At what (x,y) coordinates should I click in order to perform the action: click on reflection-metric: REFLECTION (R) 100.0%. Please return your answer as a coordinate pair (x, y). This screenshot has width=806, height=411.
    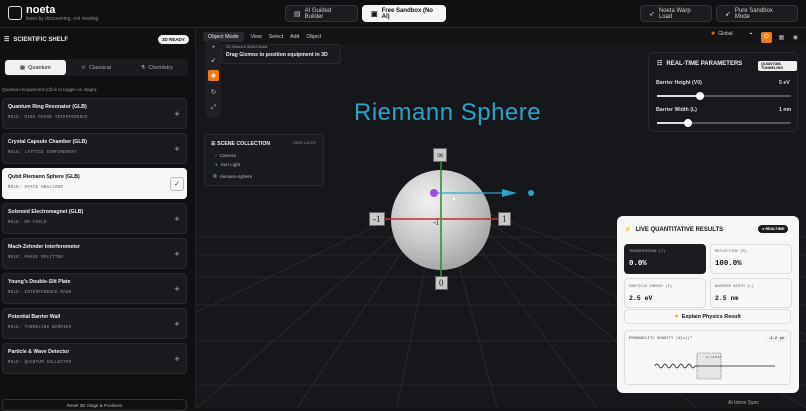
    Looking at the image, I should click on (751, 259).